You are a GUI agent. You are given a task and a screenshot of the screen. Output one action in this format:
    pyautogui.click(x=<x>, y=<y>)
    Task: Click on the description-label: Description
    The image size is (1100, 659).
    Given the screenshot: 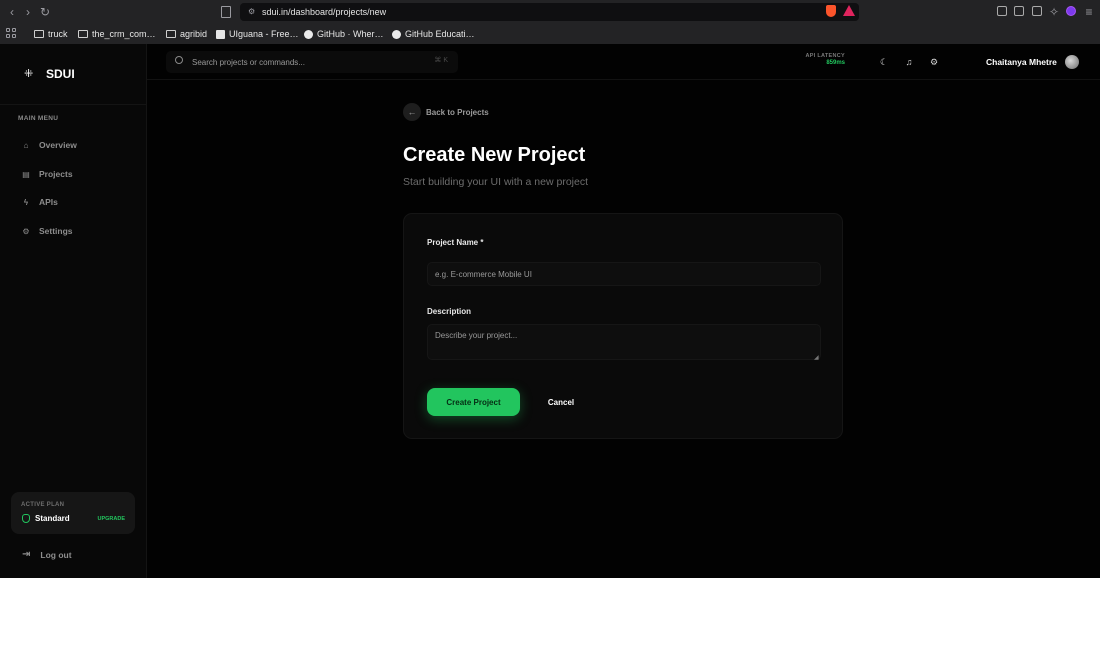 What is the action you would take?
    pyautogui.click(x=449, y=311)
    